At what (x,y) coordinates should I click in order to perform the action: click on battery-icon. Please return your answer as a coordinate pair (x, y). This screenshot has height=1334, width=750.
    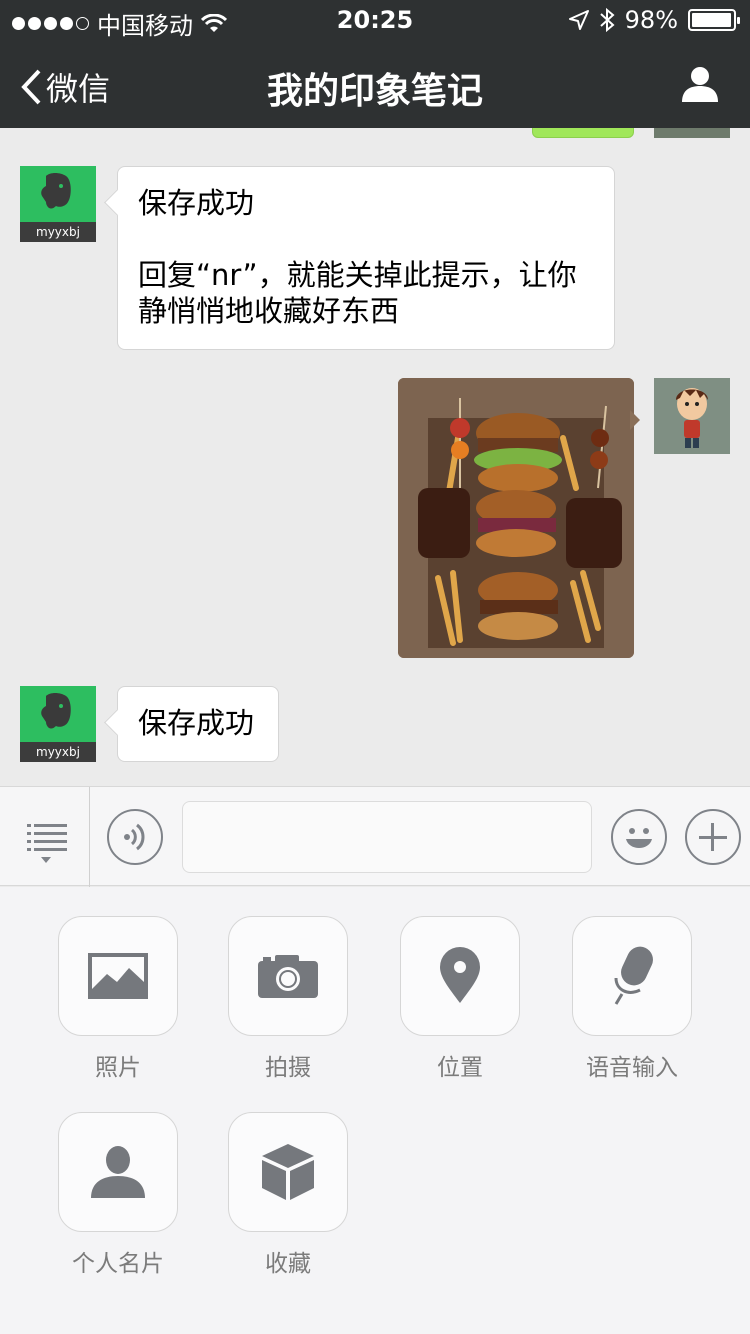
    Looking at the image, I should click on (714, 20).